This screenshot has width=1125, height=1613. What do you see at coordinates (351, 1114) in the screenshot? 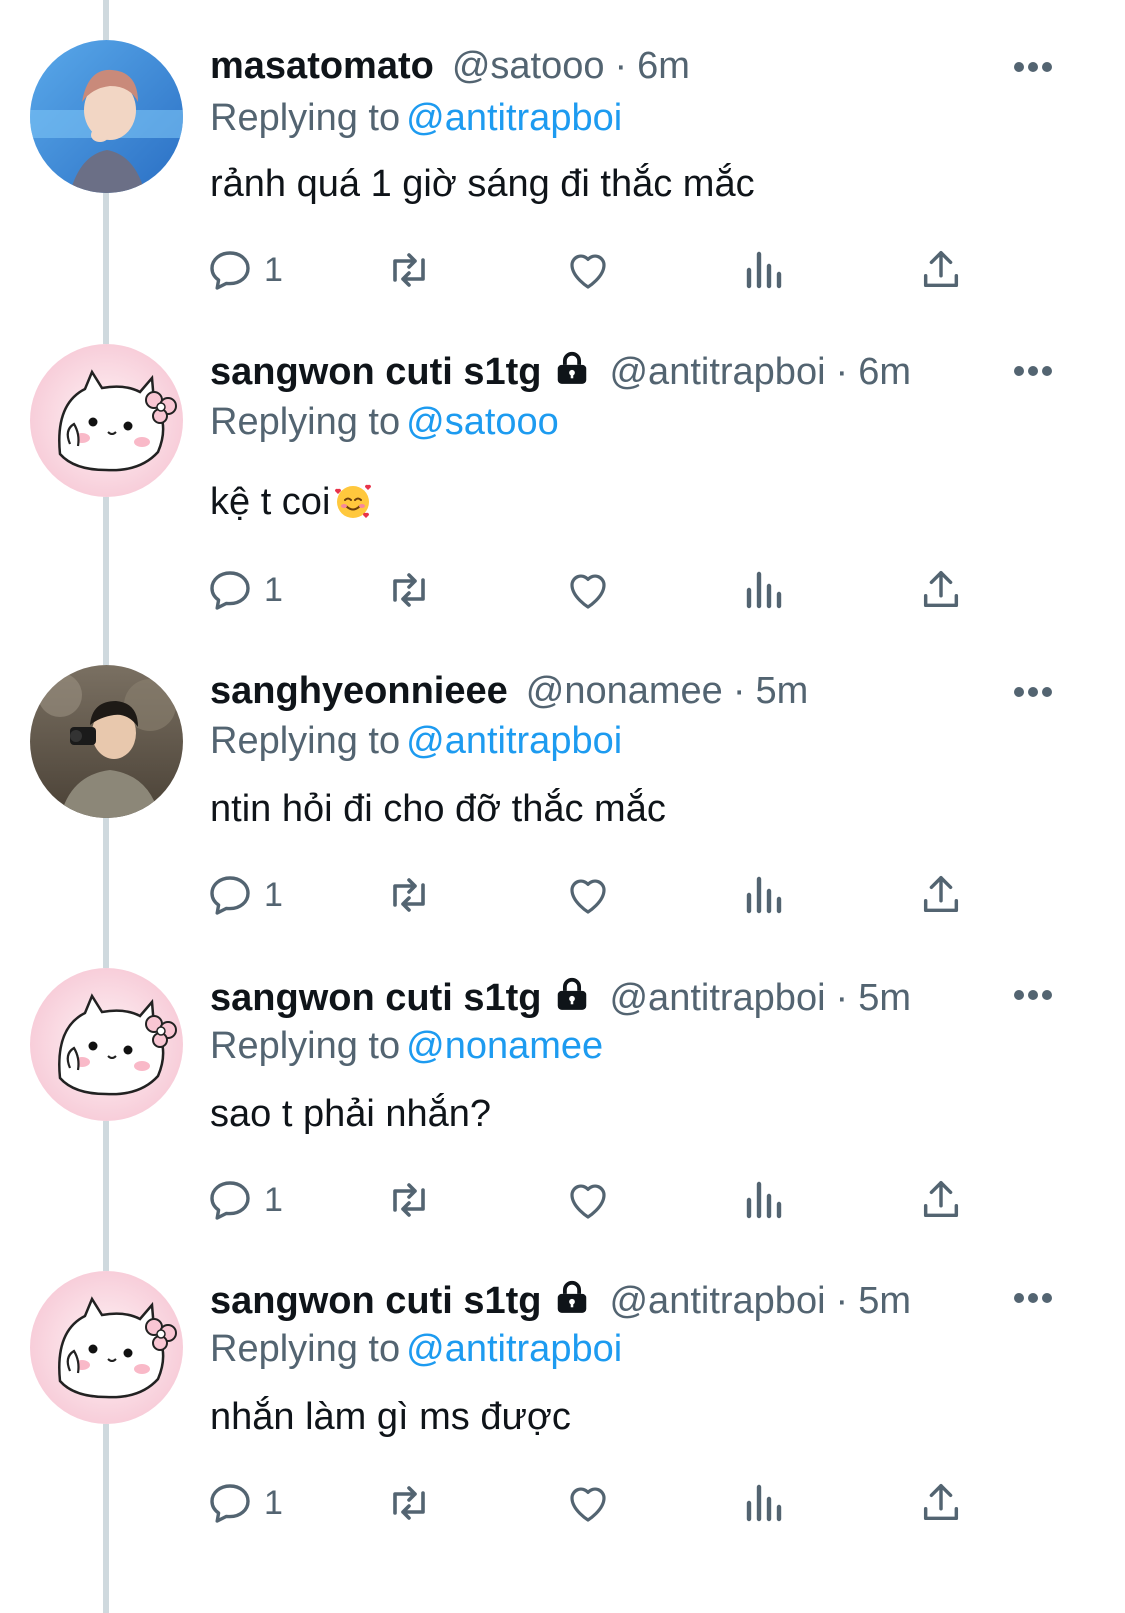
I see `tweet-text: sao t phải nhắn?` at bounding box center [351, 1114].